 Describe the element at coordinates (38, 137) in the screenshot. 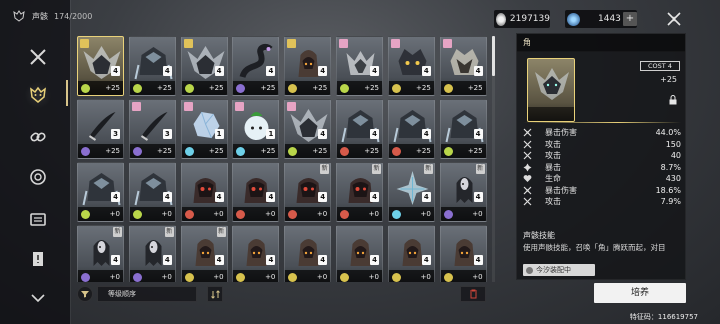

I see `nav-chain` at that location.